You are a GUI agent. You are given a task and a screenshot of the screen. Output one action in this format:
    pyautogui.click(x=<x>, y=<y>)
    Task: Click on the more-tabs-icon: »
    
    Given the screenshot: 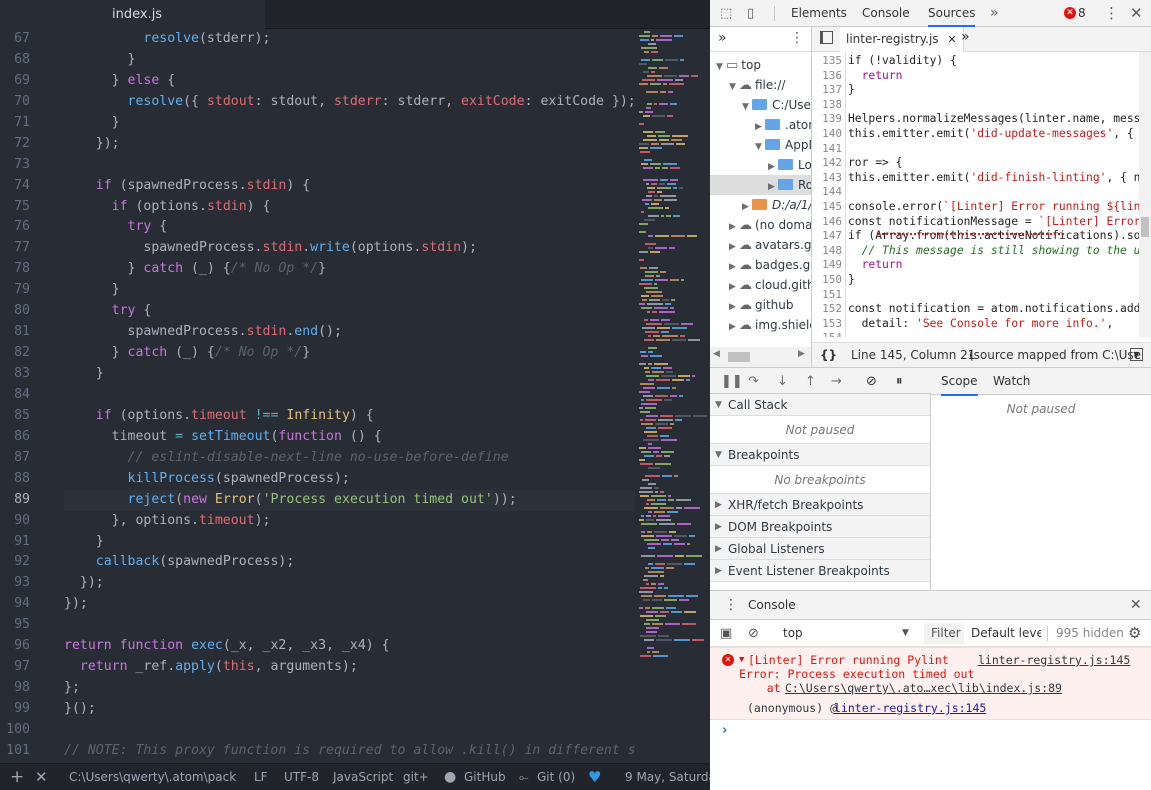 What is the action you would take?
    pyautogui.click(x=994, y=13)
    